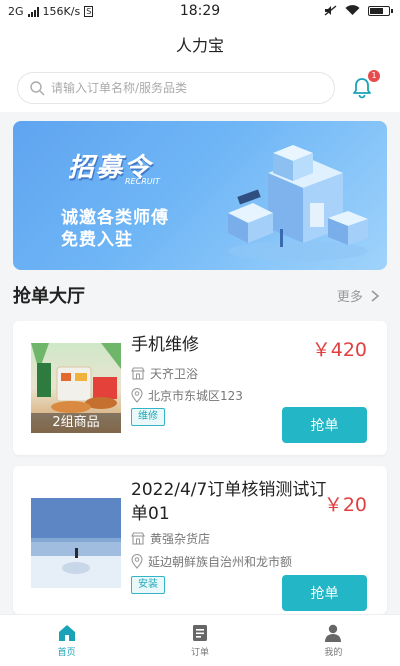 The height and width of the screenshot is (666, 400). I want to click on wifi-icon, so click(352, 10).